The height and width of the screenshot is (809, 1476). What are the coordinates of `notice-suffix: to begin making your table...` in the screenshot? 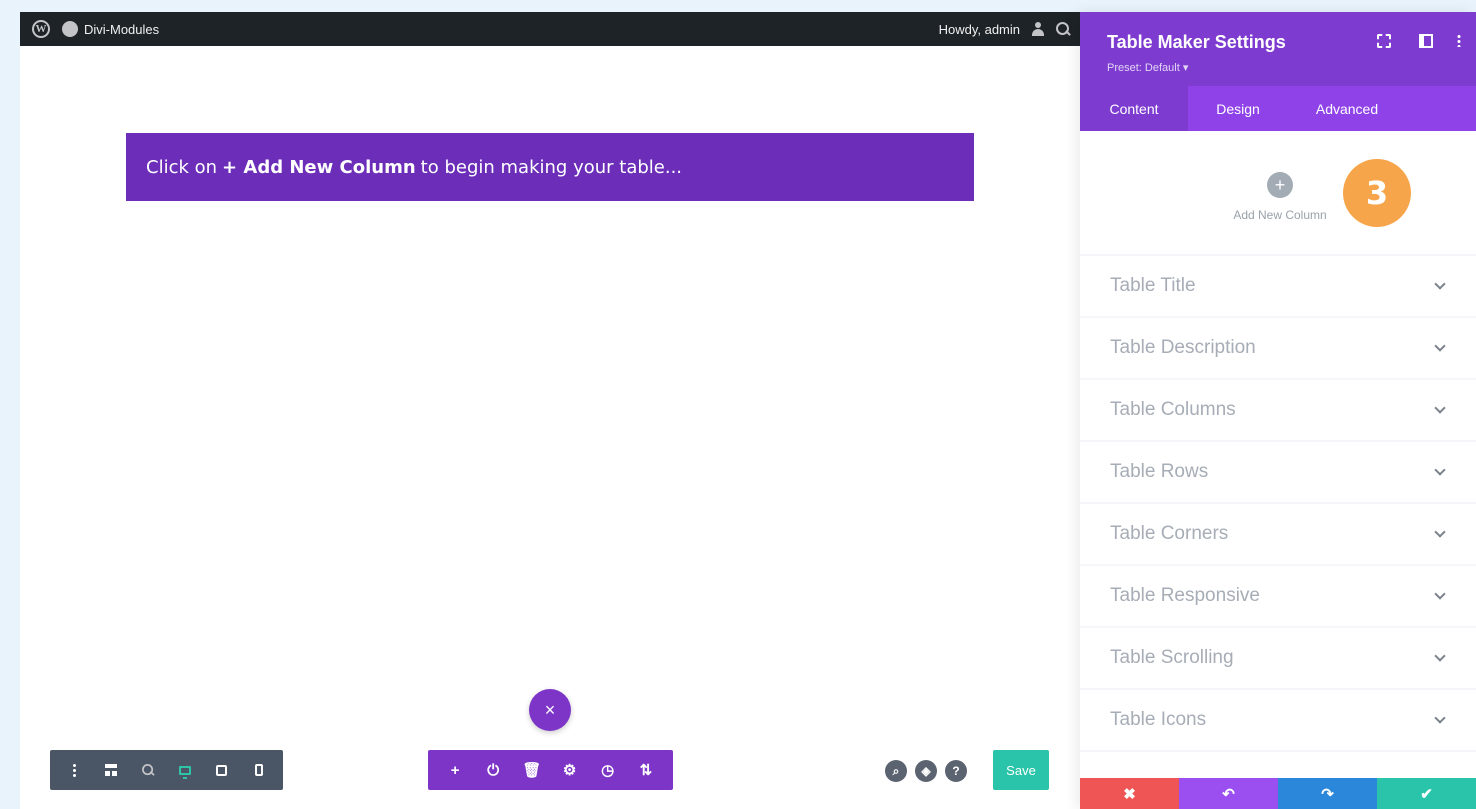 It's located at (551, 167).